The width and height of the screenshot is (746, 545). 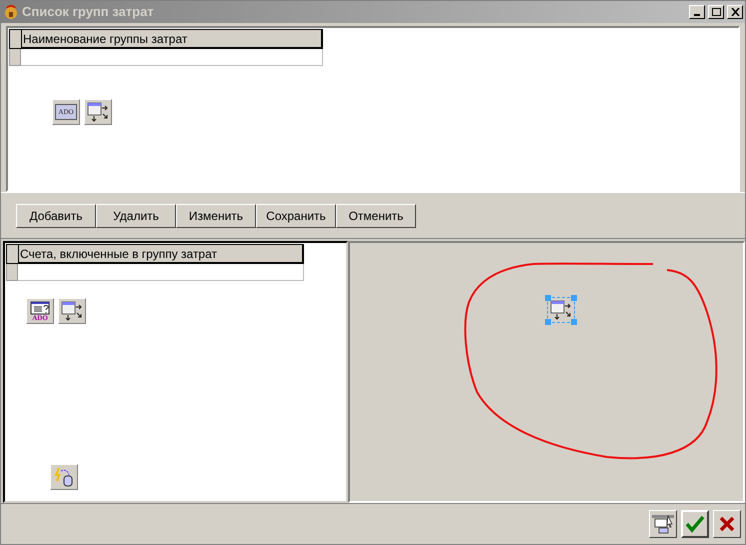 I want to click on checkmark-icon, so click(x=695, y=524).